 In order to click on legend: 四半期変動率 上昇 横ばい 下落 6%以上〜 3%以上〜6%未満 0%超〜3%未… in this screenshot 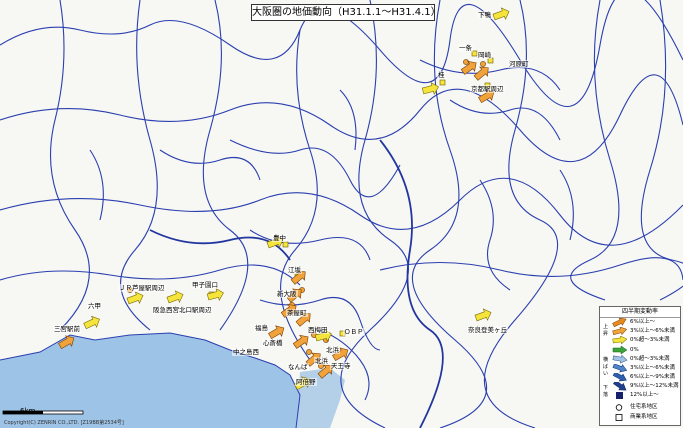, I will do `click(640, 366)`.